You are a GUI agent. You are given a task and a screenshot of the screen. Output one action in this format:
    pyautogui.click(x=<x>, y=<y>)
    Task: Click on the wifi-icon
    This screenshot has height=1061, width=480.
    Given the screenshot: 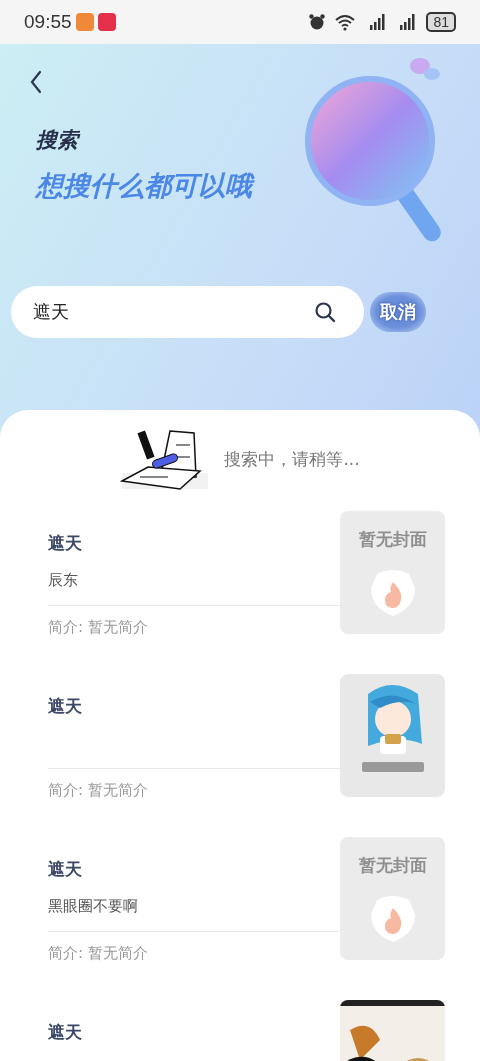 What is the action you would take?
    pyautogui.click(x=345, y=22)
    